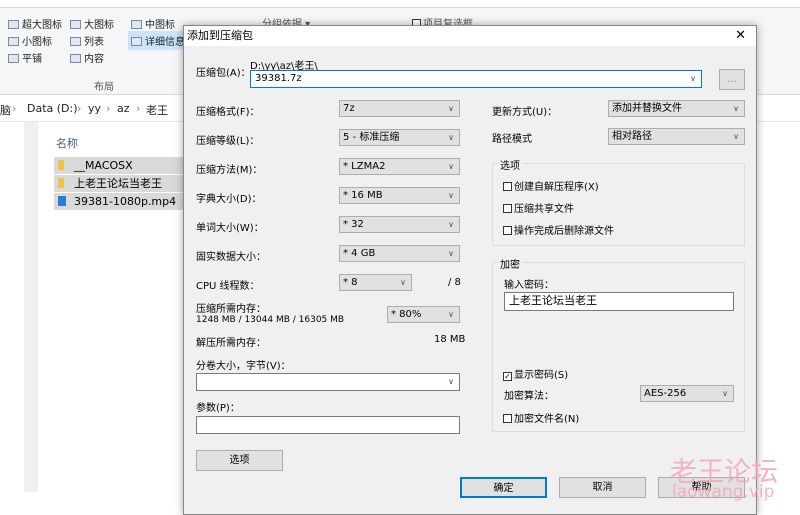 The image size is (800, 515). What do you see at coordinates (454, 282) in the screenshot?
I see `cpu-max: / 8` at bounding box center [454, 282].